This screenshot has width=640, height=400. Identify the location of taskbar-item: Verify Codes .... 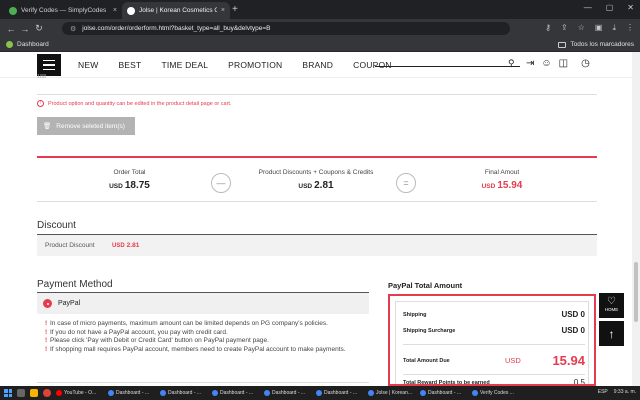
(495, 393).